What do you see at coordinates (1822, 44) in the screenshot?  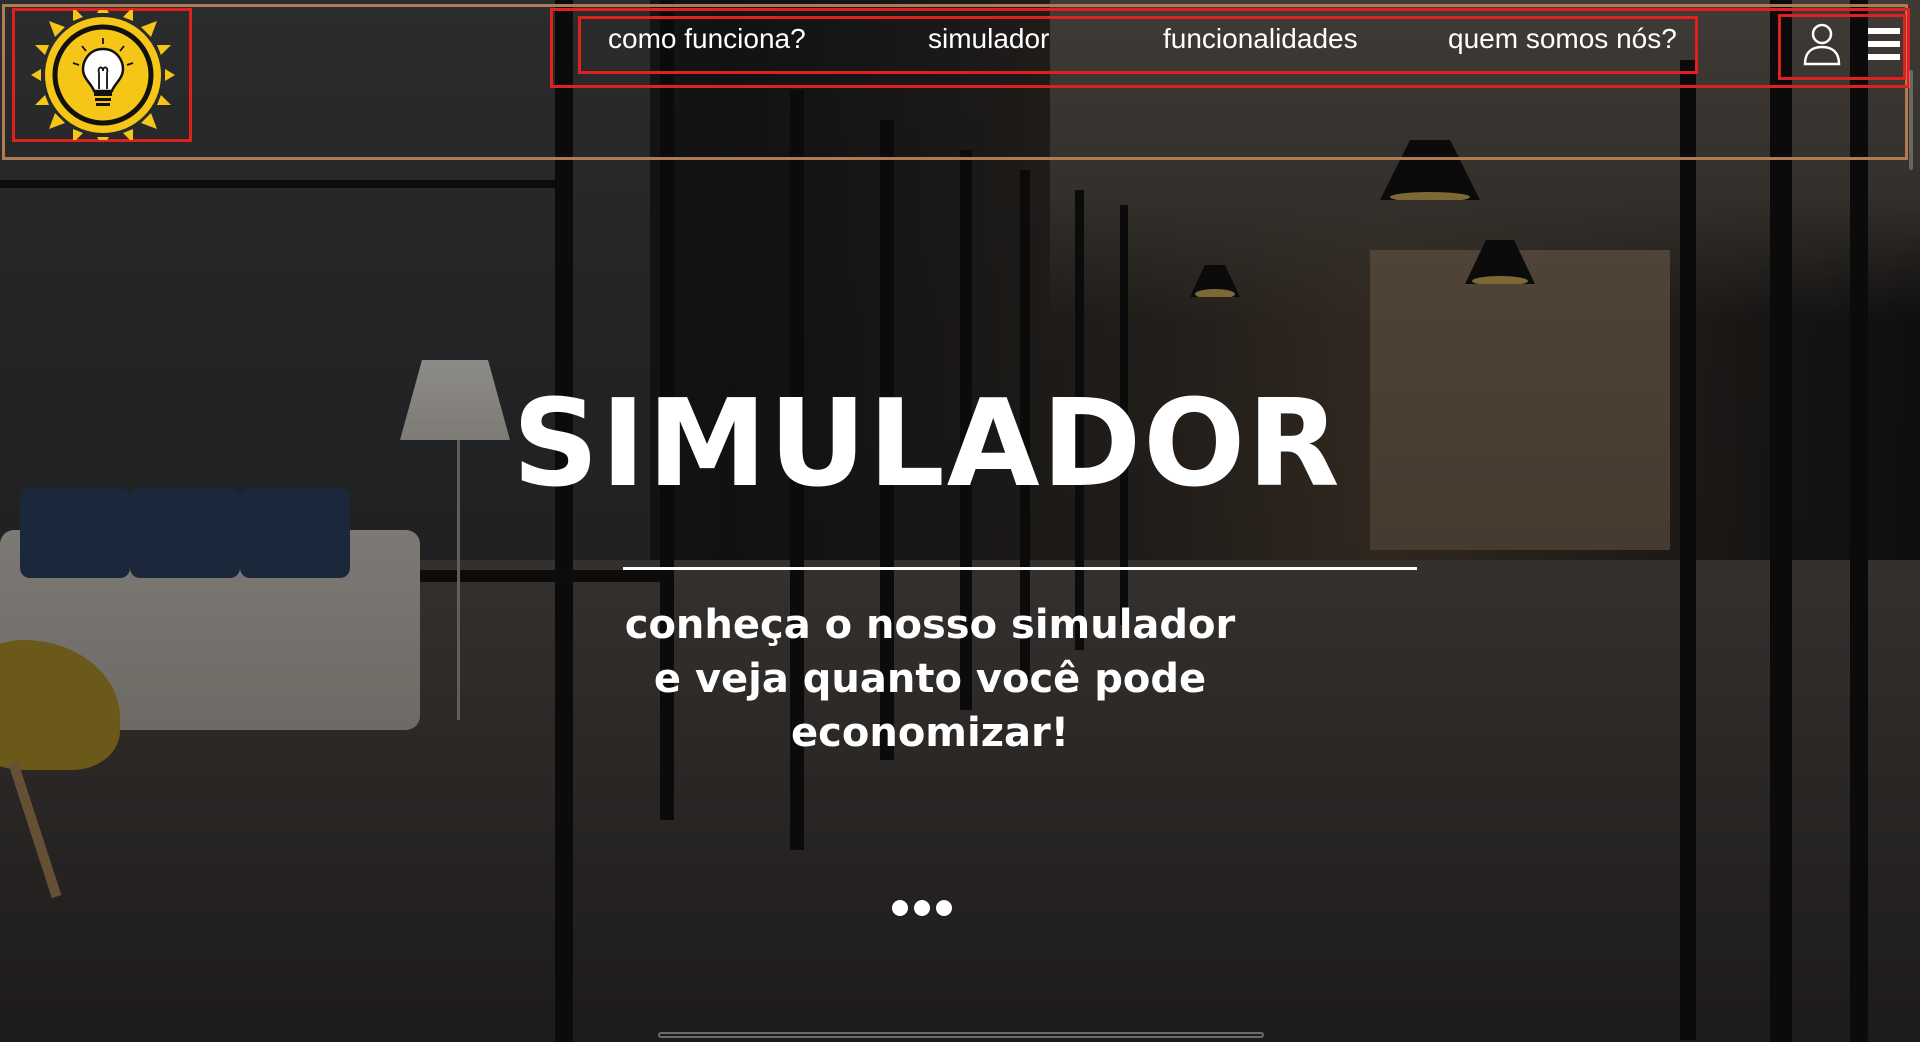 I see `user-icon` at bounding box center [1822, 44].